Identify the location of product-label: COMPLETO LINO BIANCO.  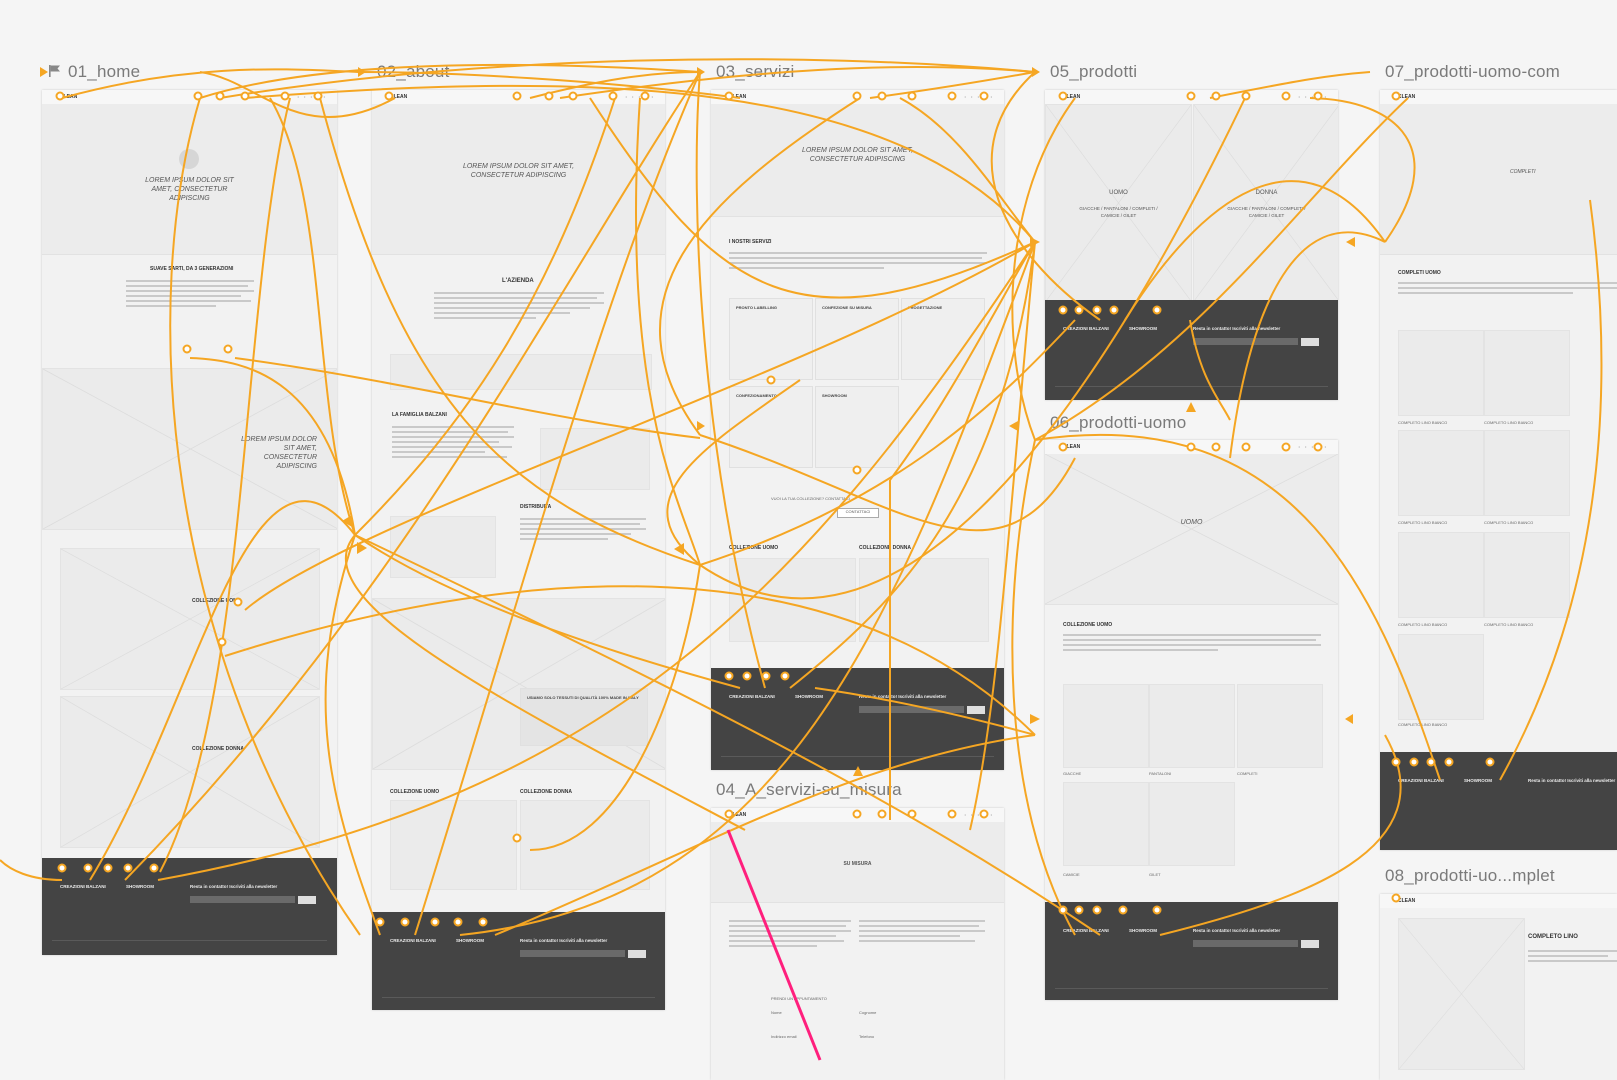
(1509, 522).